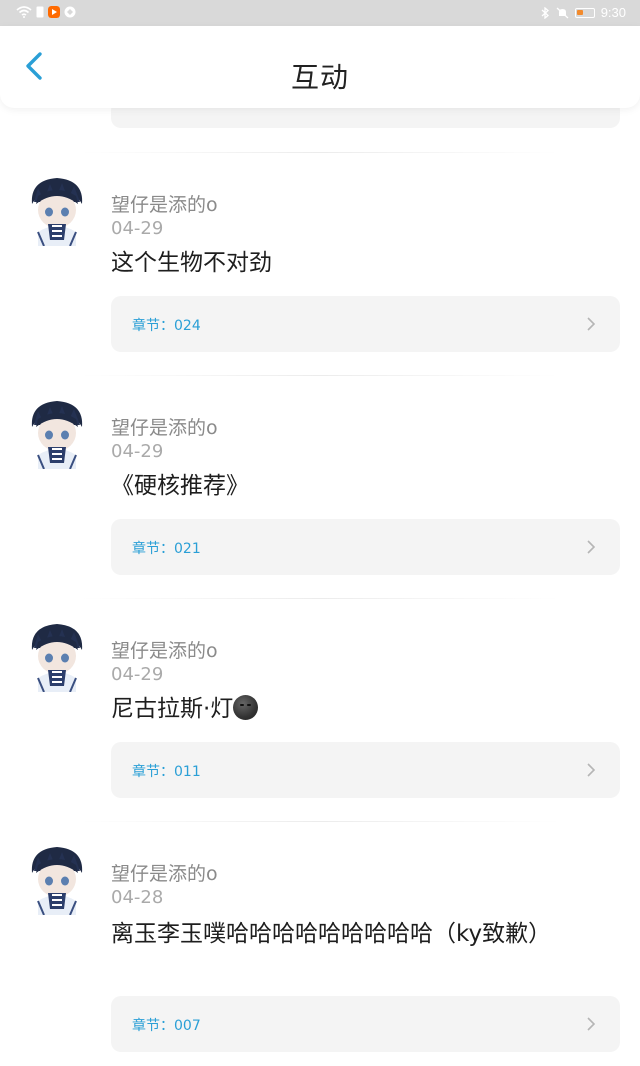  I want to click on dark-moon-face-emoji-icon, so click(246, 707).